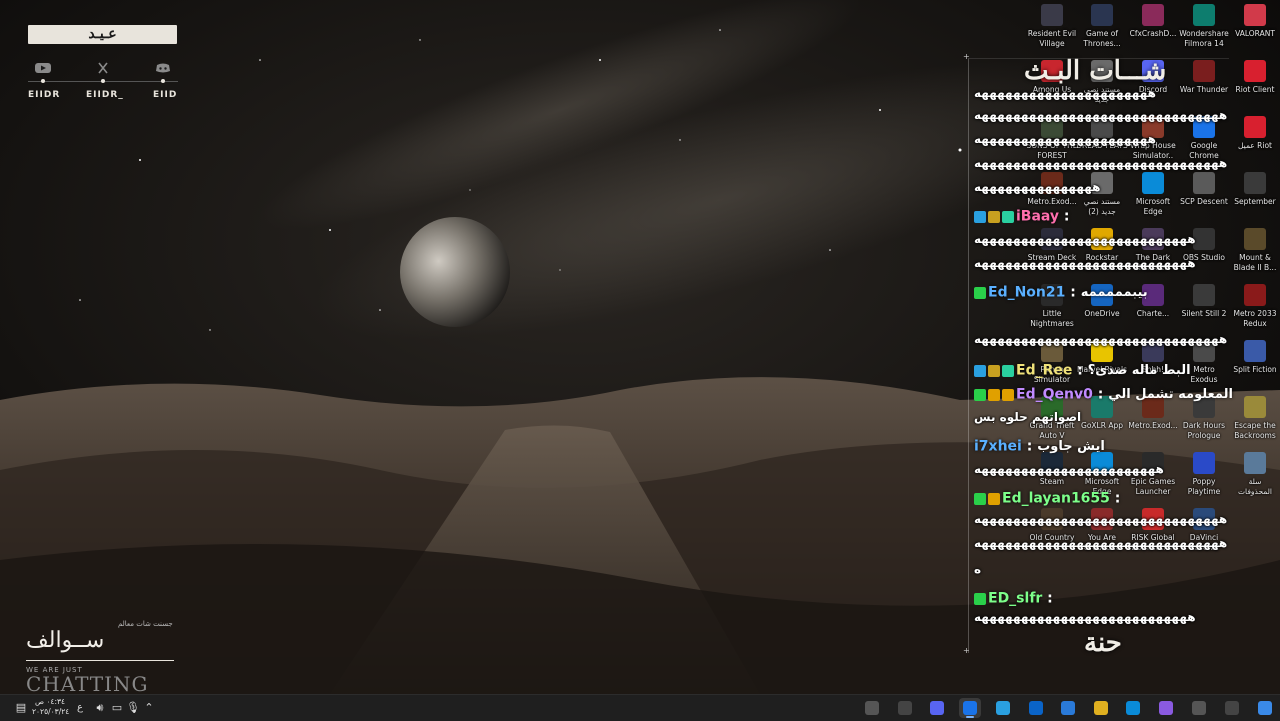  Describe the element at coordinates (1170, 394) in the screenshot. I see `chat-inline-text: المعلومه تشمل الي` at that location.